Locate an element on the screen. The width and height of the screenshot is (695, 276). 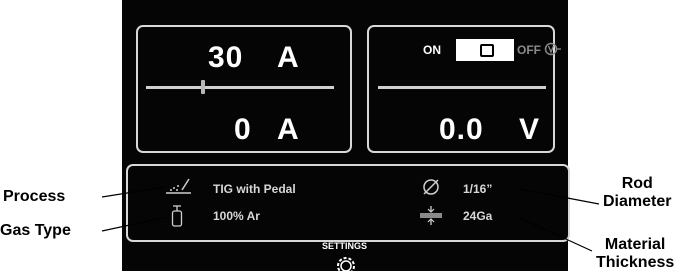
process-callout: Process is located at coordinates (34, 196).